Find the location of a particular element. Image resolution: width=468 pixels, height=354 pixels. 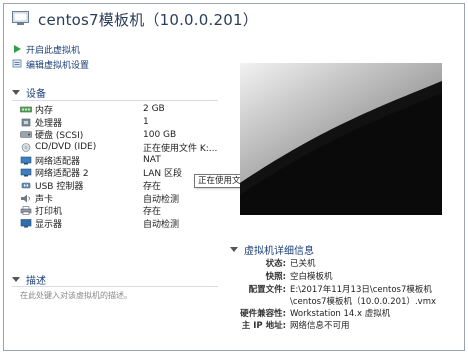

details-header: 虚拟机详细信息 is located at coordinates (279, 251).